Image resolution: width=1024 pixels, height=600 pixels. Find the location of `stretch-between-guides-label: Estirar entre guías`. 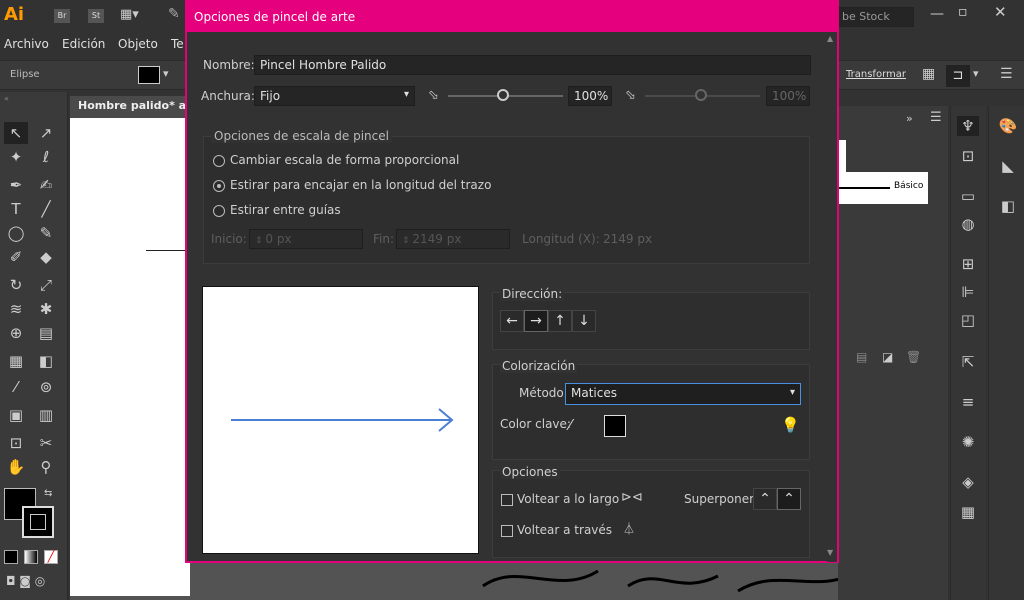

stretch-between-guides-label: Estirar entre guías is located at coordinates (285, 210).